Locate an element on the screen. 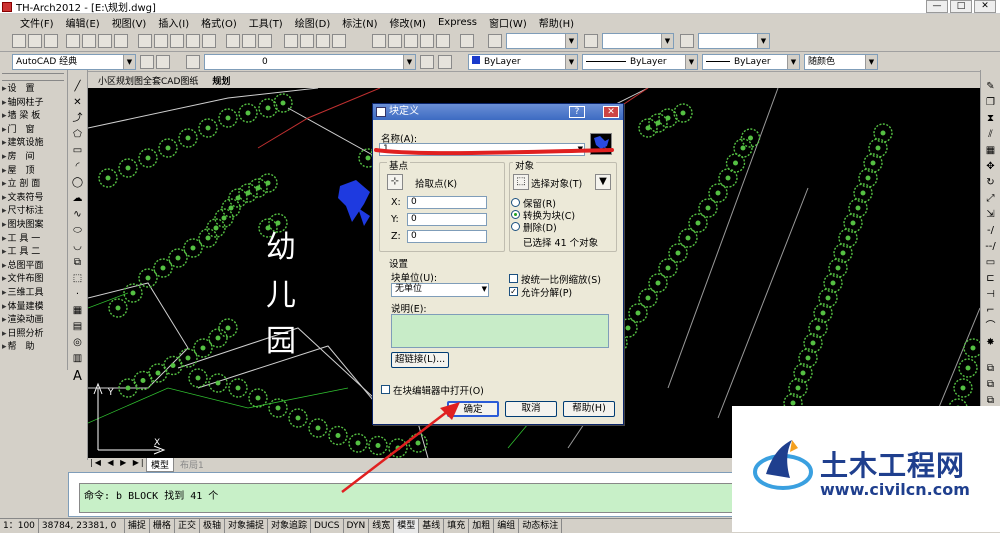  pick-point-icon: ⊹ is located at coordinates (395, 182).